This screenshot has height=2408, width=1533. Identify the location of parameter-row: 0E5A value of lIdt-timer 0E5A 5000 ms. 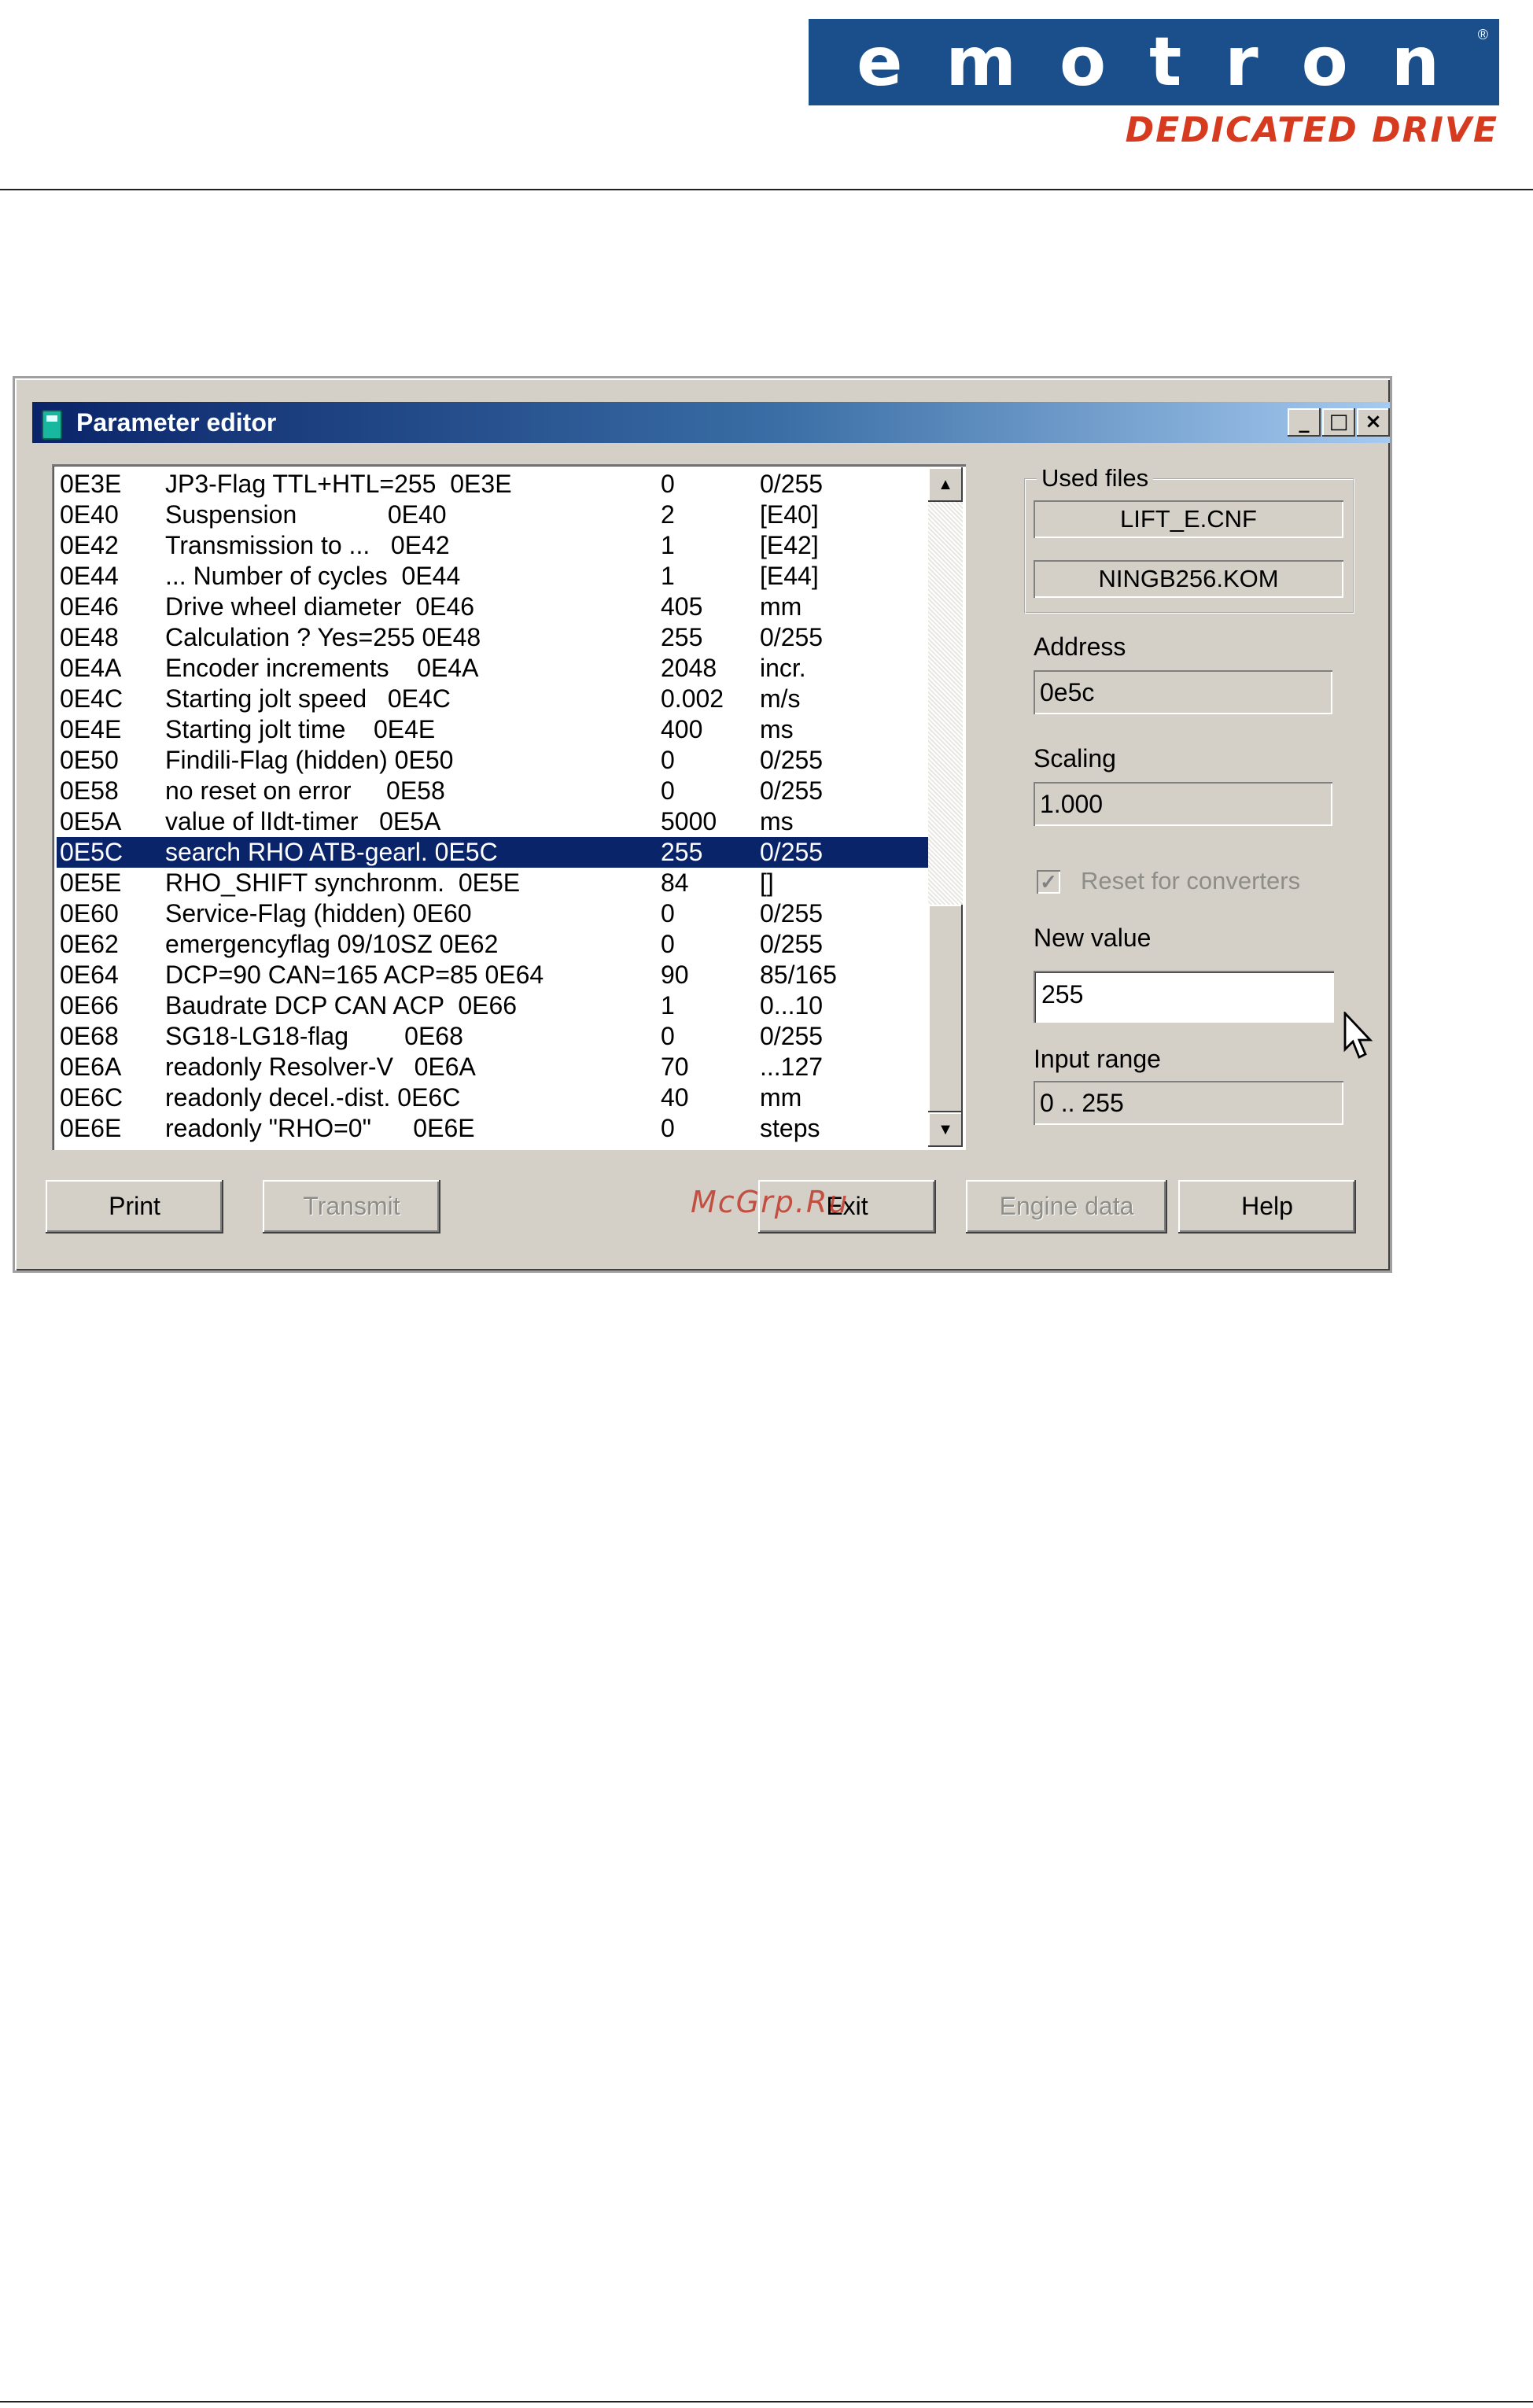
(492, 821).